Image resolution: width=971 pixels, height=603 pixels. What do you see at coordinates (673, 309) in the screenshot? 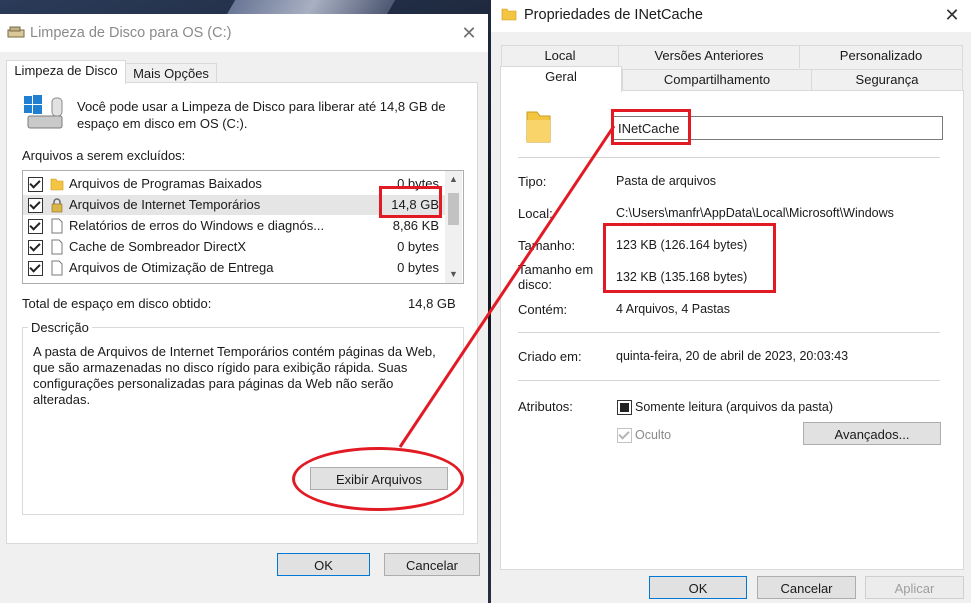
I see `contains-value: 4 Arquivos, 4 Pastas` at bounding box center [673, 309].